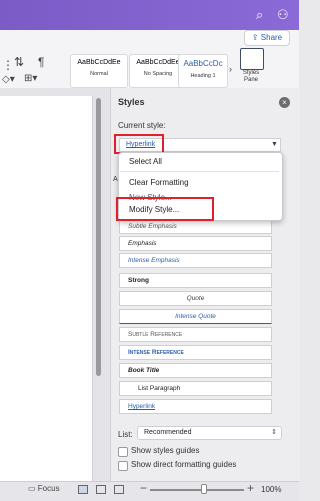  What do you see at coordinates (283, 15) in the screenshot?
I see `share-person-icon: ⚇` at bounding box center [283, 15].